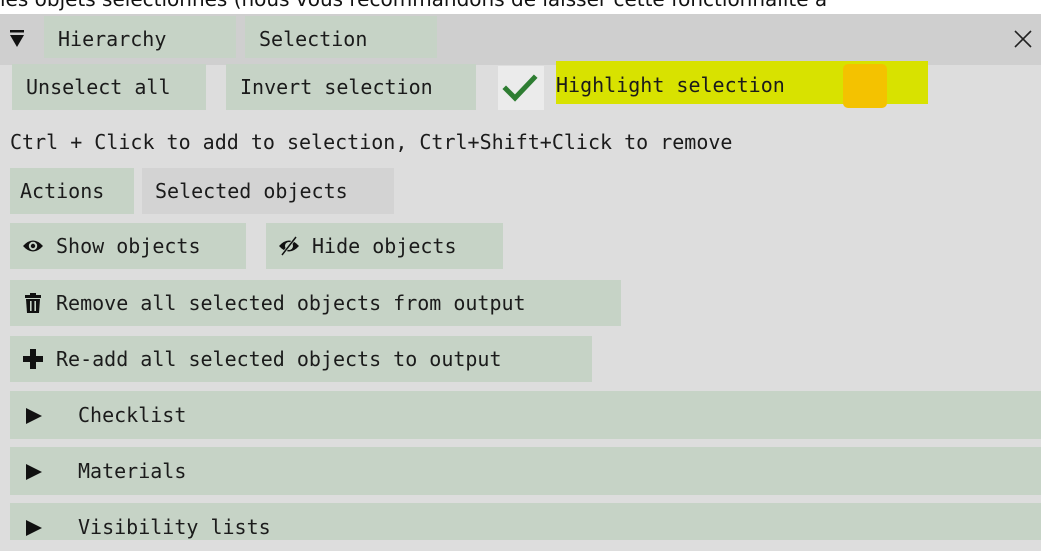 The height and width of the screenshot is (551, 1041). What do you see at coordinates (525, 471) in the screenshot?
I see `section-materials: Materials` at bounding box center [525, 471].